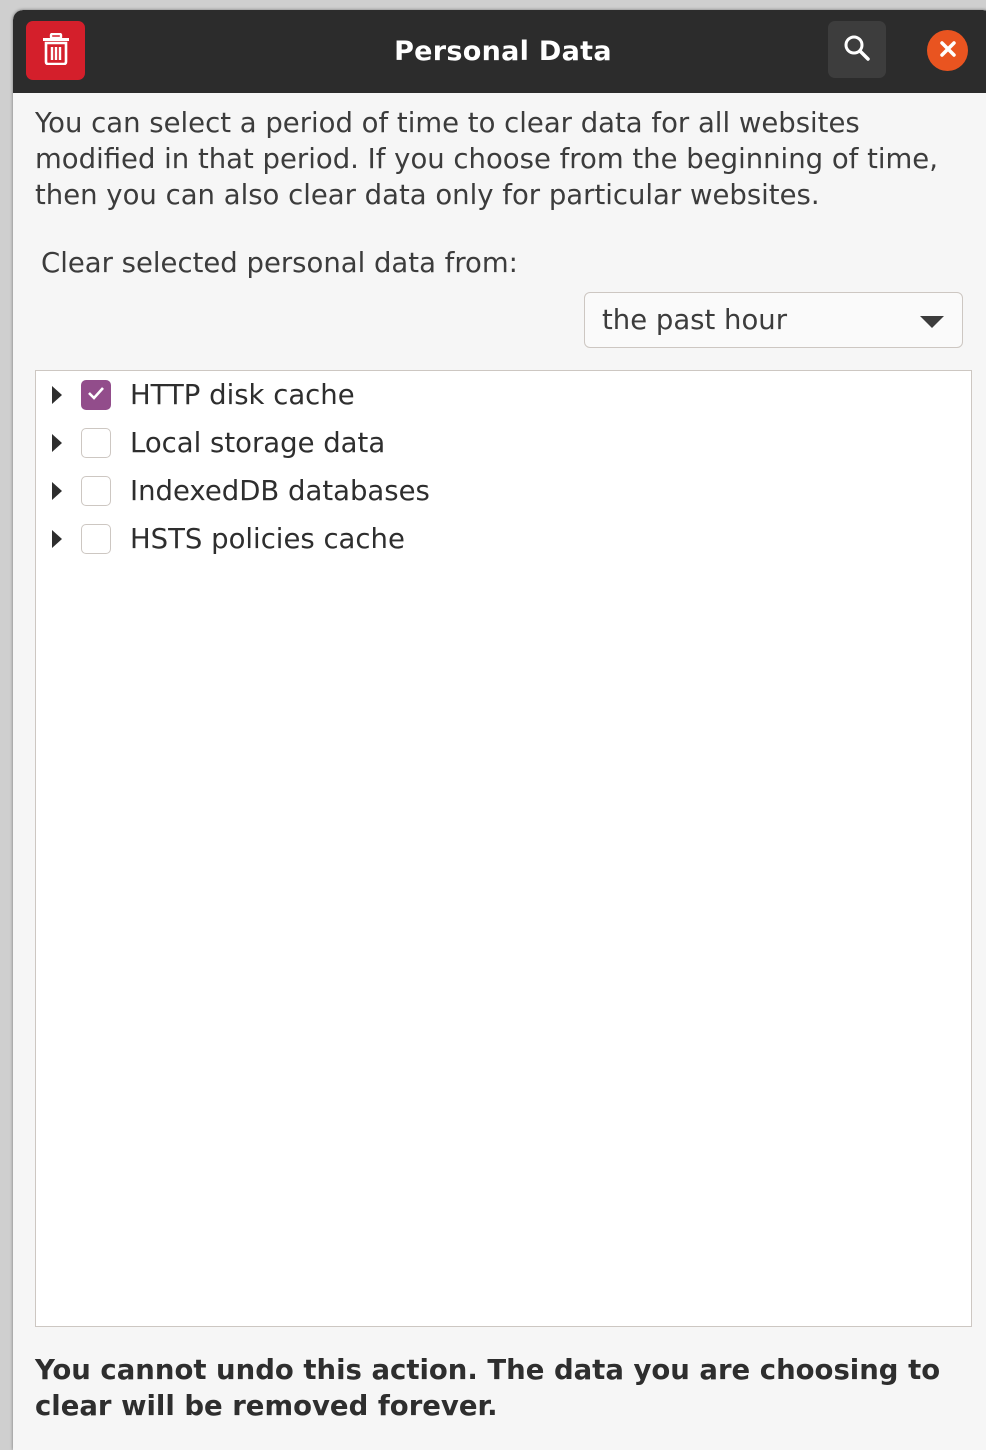 The image size is (986, 1450). Describe the element at coordinates (695, 320) in the screenshot. I see `period-selected-value: the past hour` at that location.